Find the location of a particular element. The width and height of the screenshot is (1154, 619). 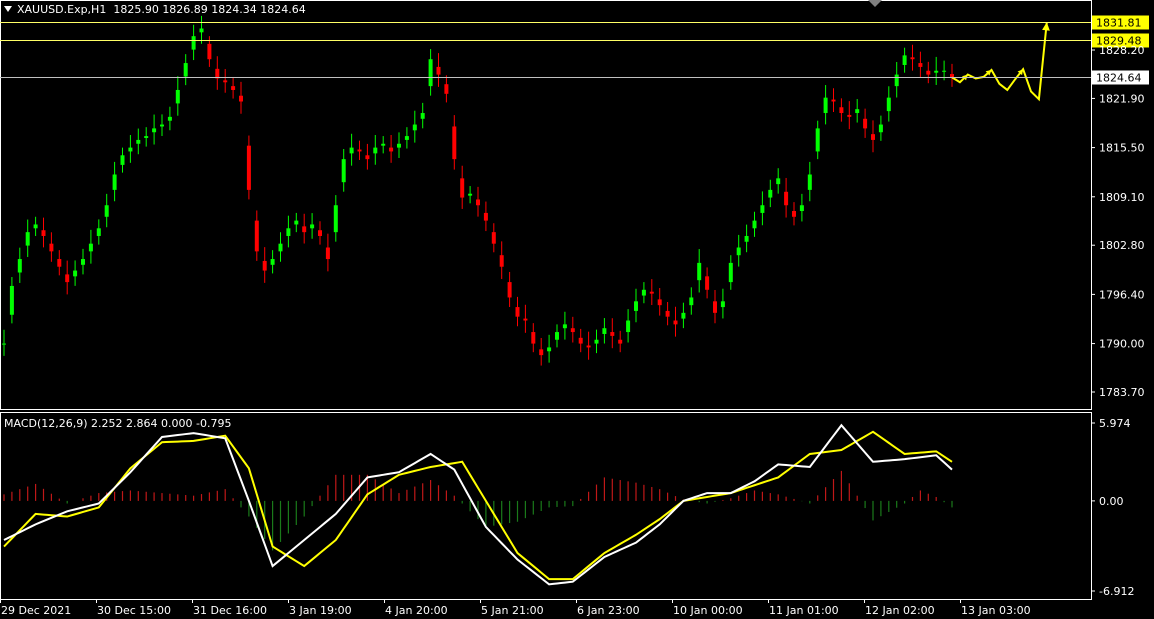

time-tick-label: 29 Dec 2021 is located at coordinates (36, 610).